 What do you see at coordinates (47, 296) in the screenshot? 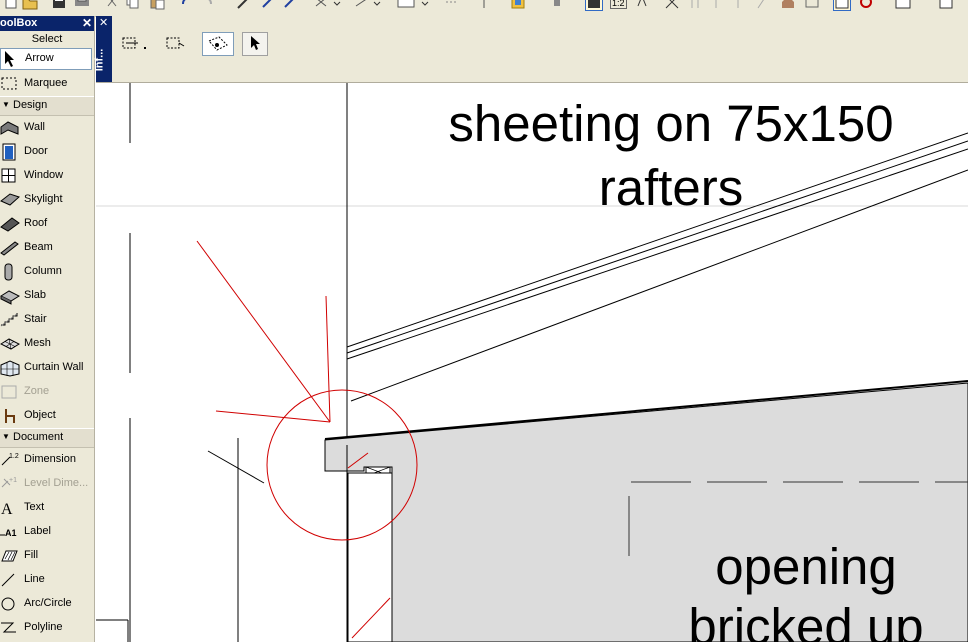
I see `tool-slab: Slab` at bounding box center [47, 296].